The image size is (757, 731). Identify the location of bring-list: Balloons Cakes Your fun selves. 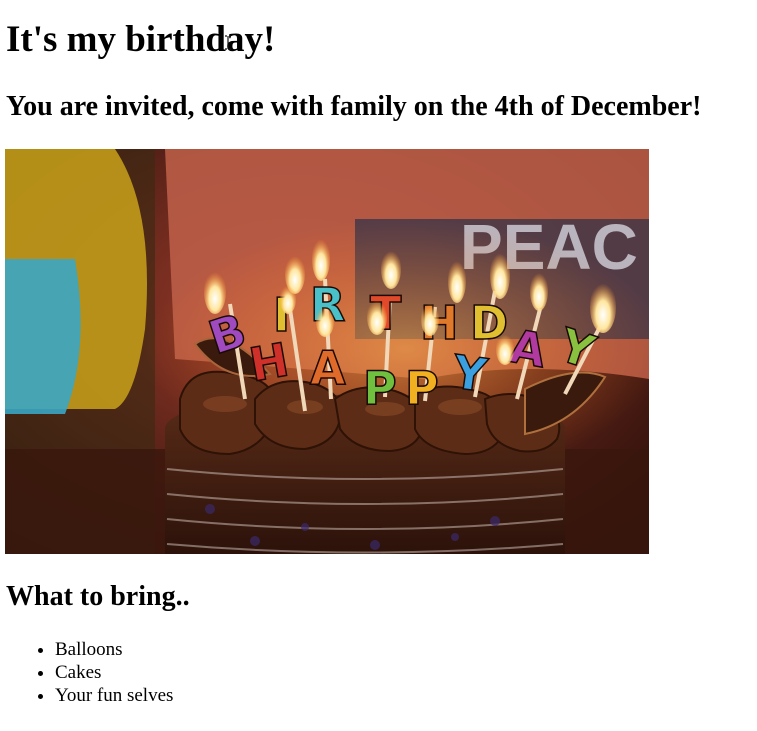
(94, 672).